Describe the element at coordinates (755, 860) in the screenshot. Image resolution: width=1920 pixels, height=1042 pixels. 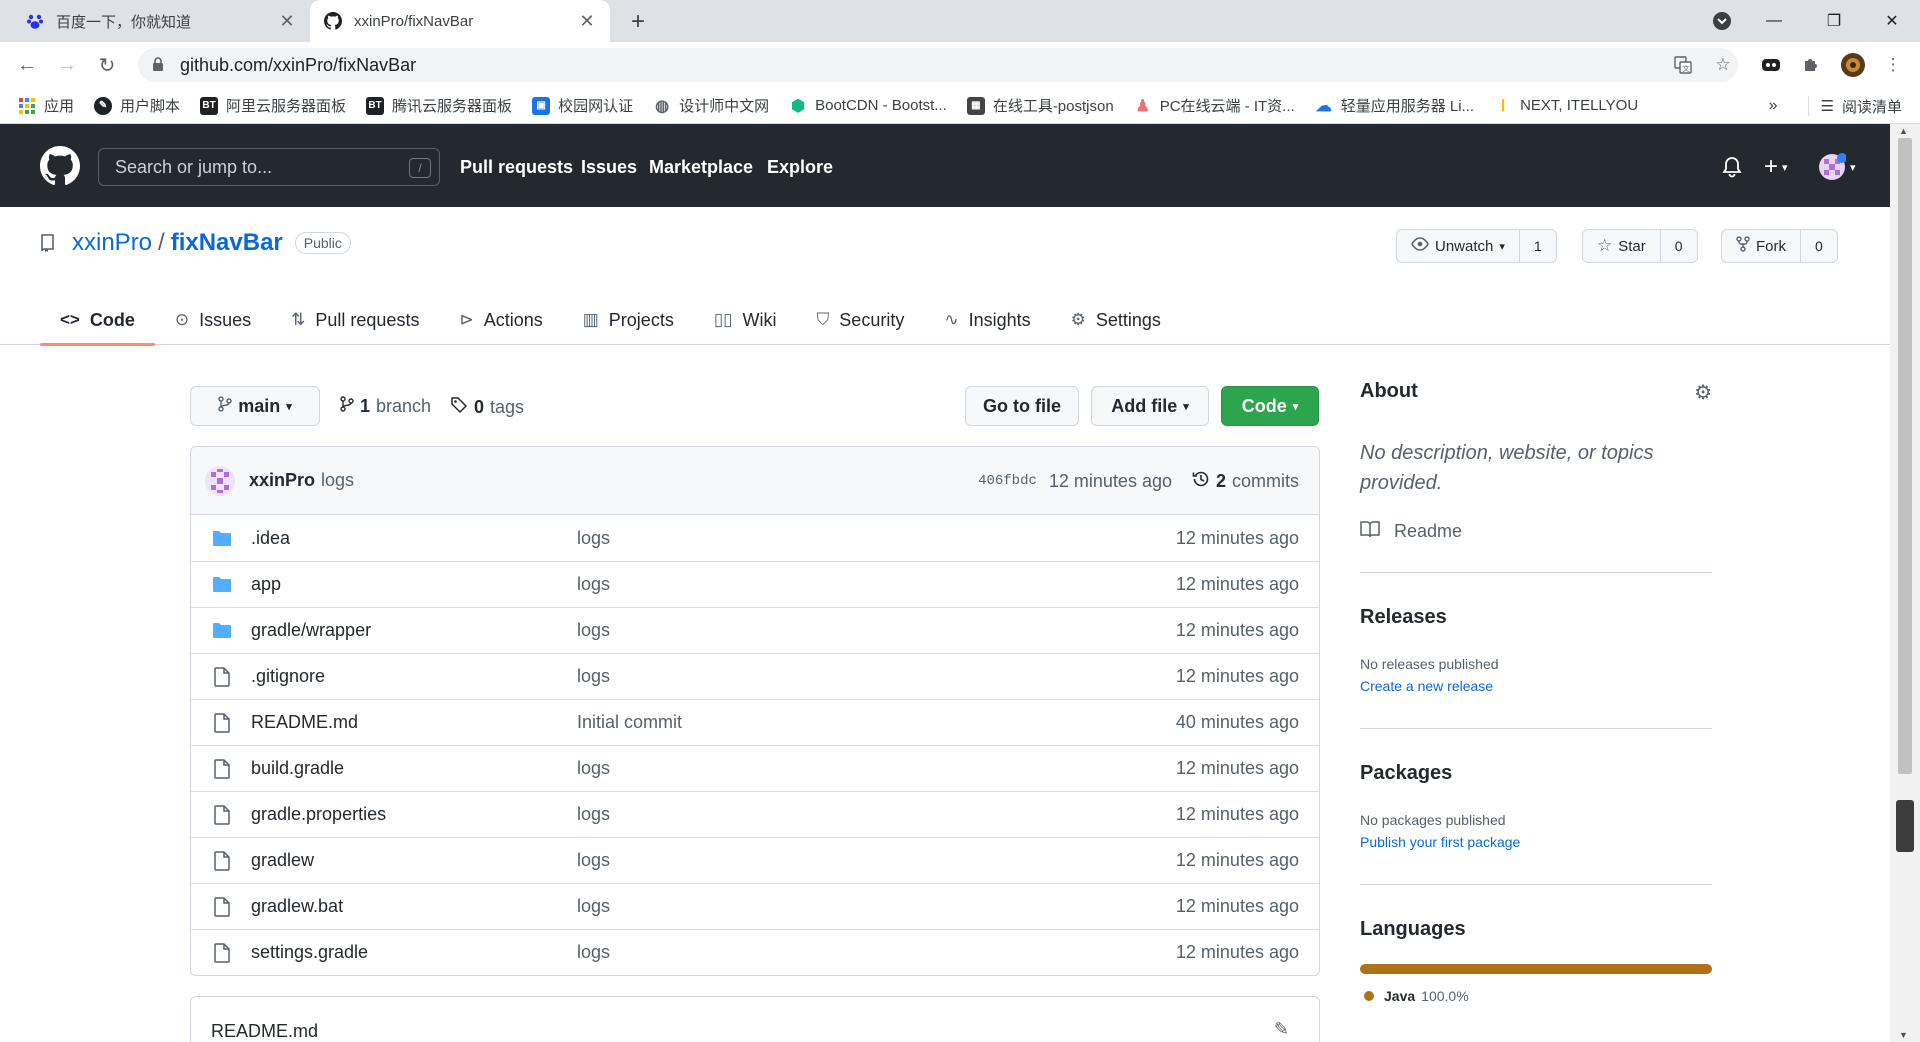
I see `file-row: gradlew logs 12 minutes ago` at that location.